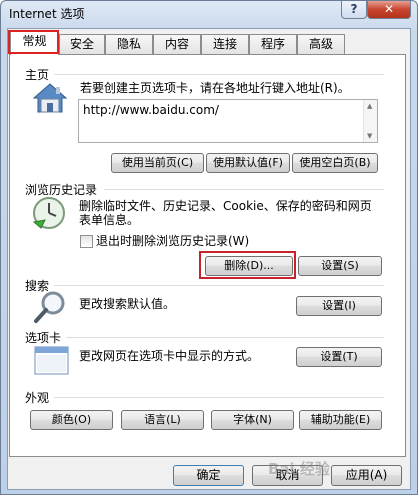  I want to click on home-description: 若要创建主页选项卡，请在各地址行键入地址(R)。, so click(215, 88).